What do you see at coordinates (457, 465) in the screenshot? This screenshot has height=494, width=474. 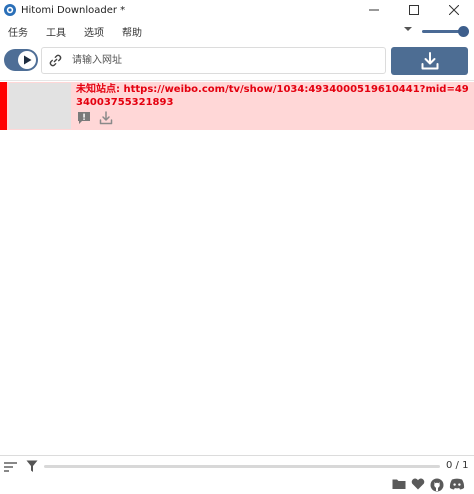 I see `task-count: 0 / 1` at bounding box center [457, 465].